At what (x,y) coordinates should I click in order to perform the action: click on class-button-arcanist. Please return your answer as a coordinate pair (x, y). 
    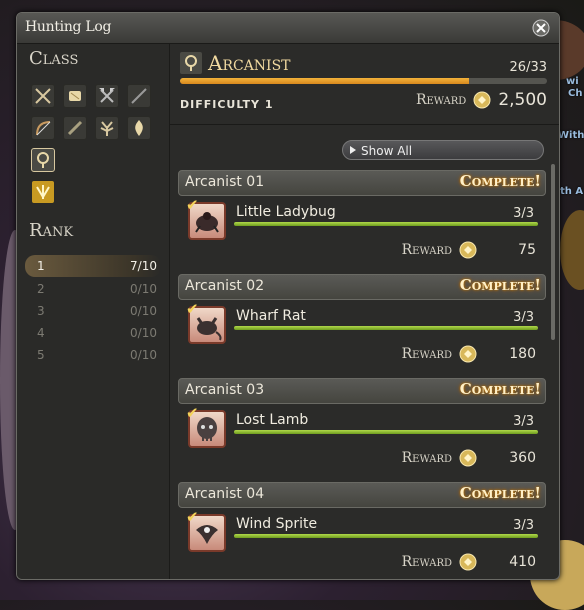
    Looking at the image, I should click on (43, 160).